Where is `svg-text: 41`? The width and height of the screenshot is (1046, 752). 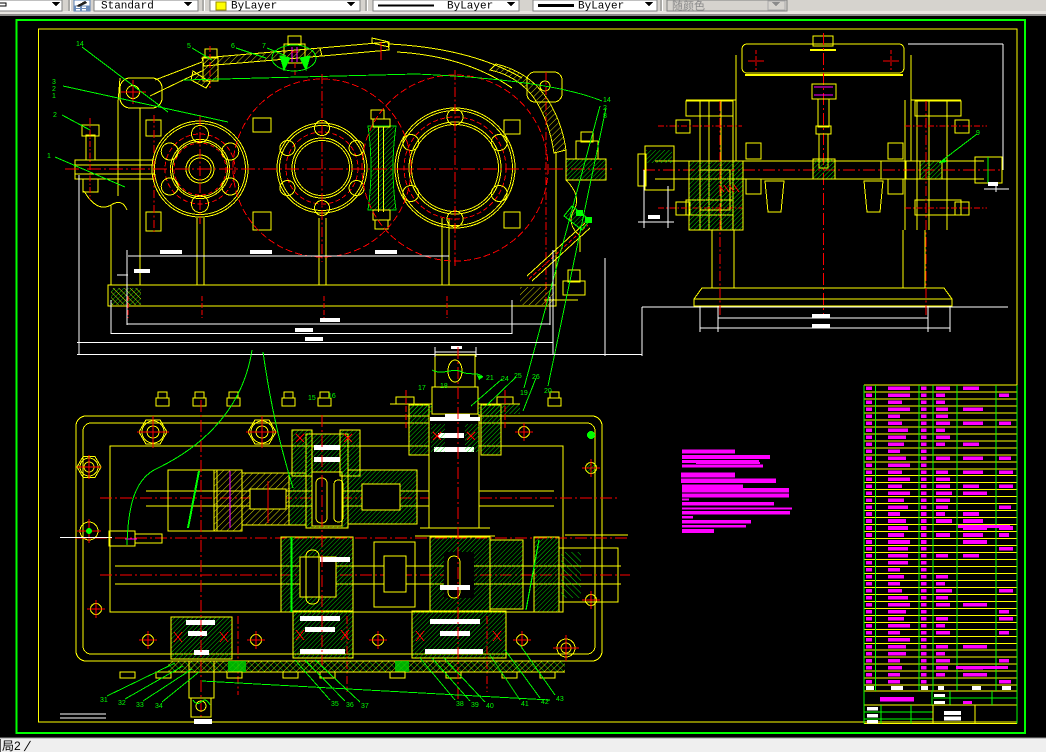 svg-text: 41 is located at coordinates (525, 704).